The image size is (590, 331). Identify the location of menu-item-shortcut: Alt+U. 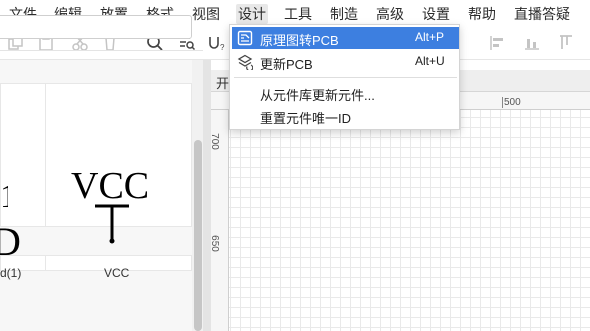
(430, 61).